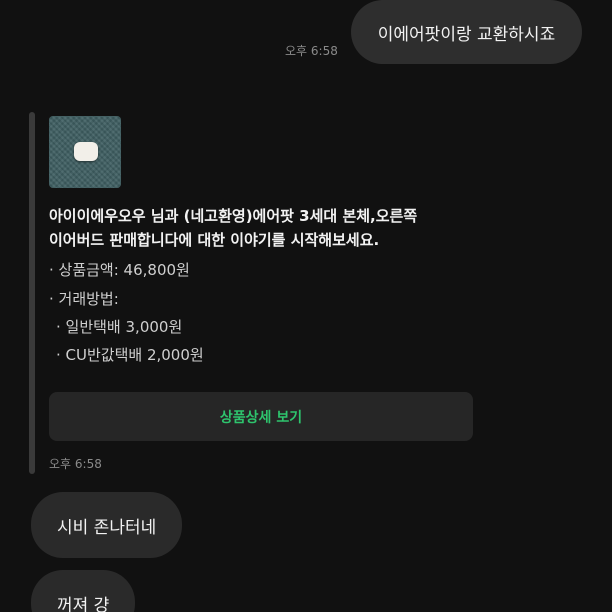 This screenshot has height=612, width=612. What do you see at coordinates (311, 51) in the screenshot?
I see `outgoing-message-time: 오후 6:58` at bounding box center [311, 51].